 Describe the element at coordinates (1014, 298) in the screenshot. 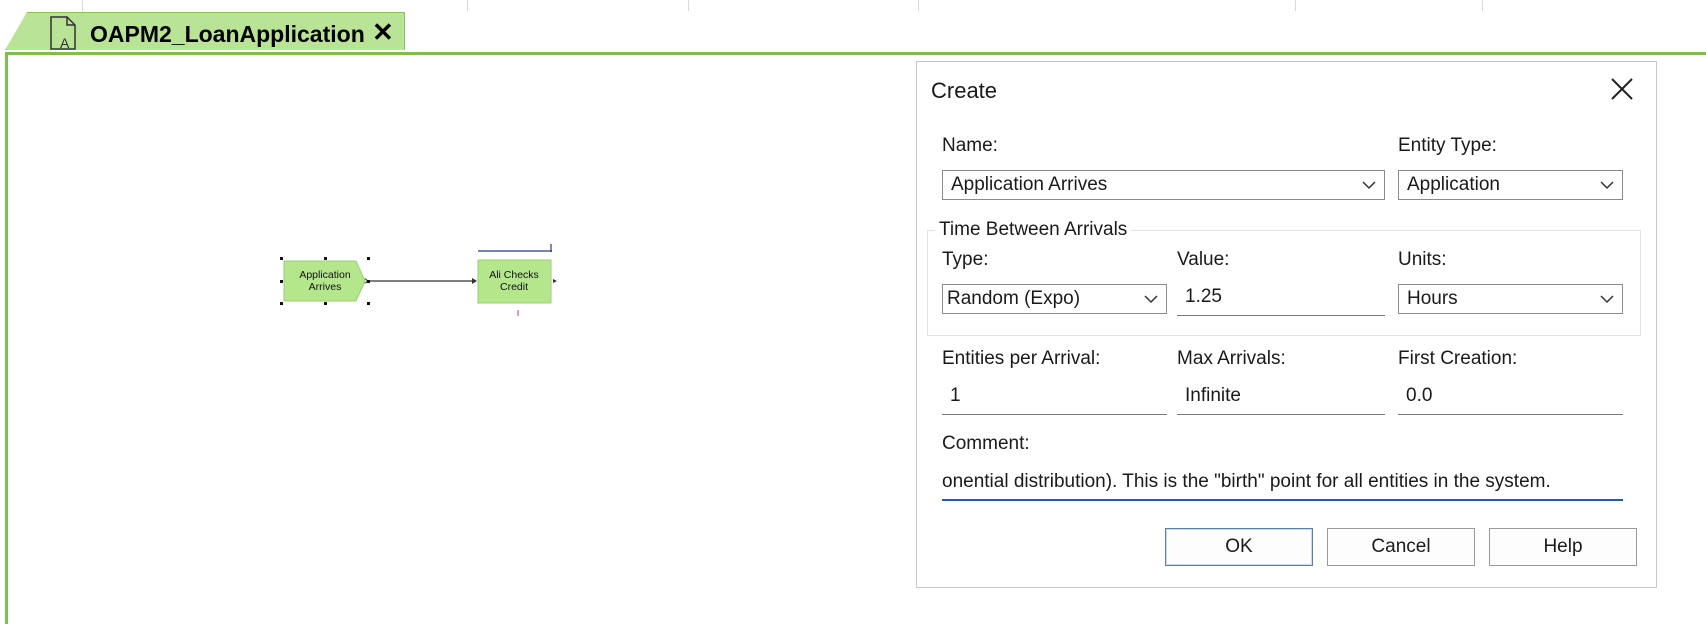

I see `type-value: Random (Expo)` at that location.